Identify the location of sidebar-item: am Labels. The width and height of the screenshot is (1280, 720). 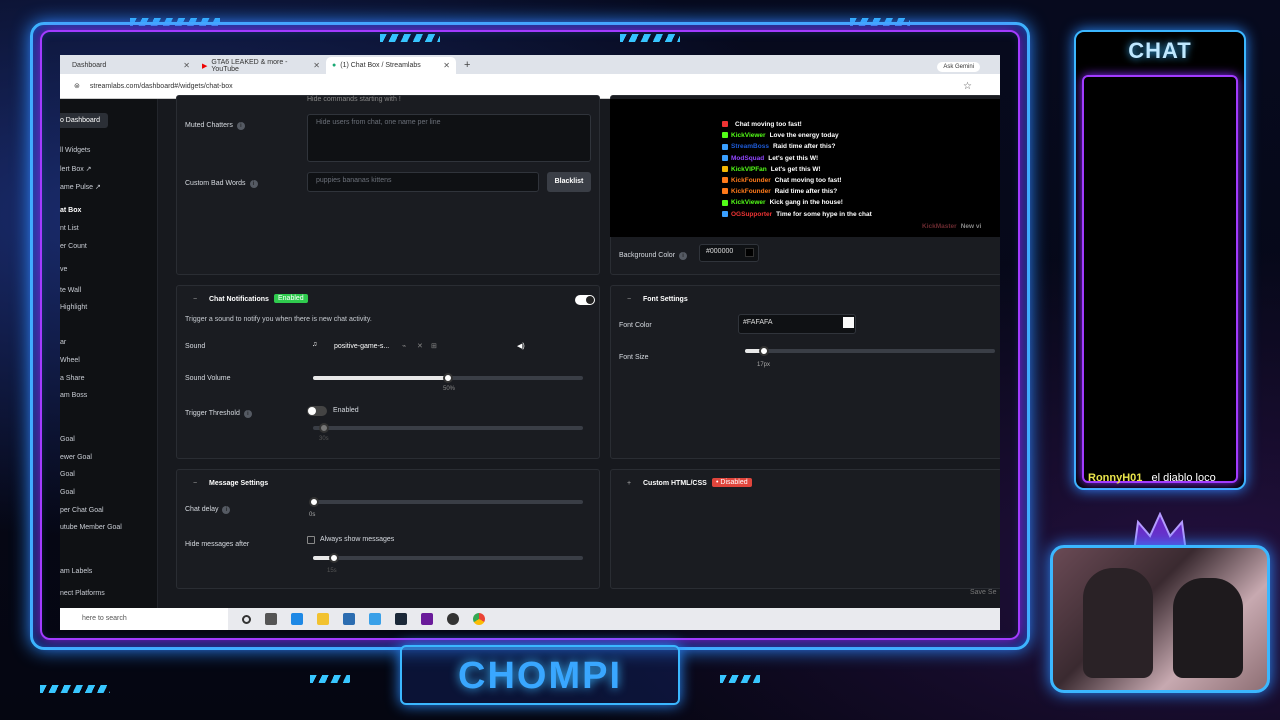
(76, 571).